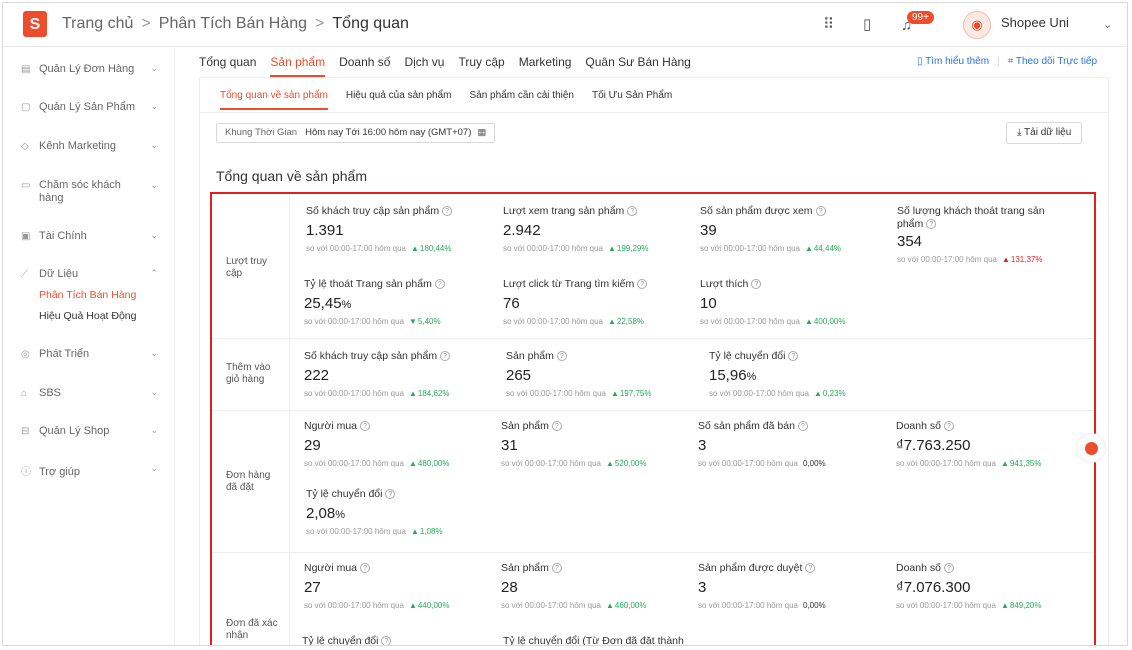  Describe the element at coordinates (953, 61) in the screenshot. I see `learn-more-link: ▯ Tìm hiểu thêm` at that location.